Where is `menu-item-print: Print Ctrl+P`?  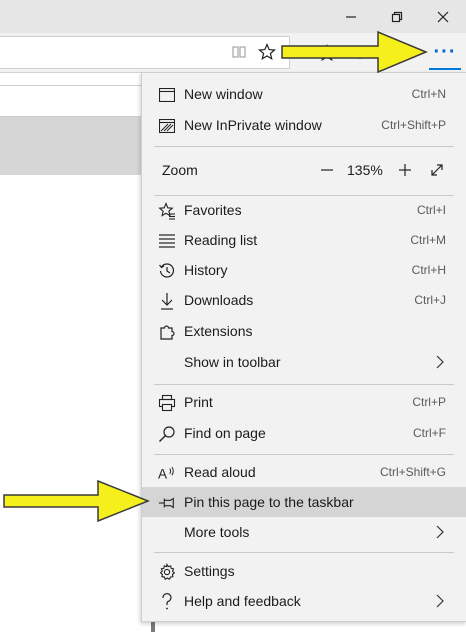
menu-item-print: Print Ctrl+P is located at coordinates (304, 402).